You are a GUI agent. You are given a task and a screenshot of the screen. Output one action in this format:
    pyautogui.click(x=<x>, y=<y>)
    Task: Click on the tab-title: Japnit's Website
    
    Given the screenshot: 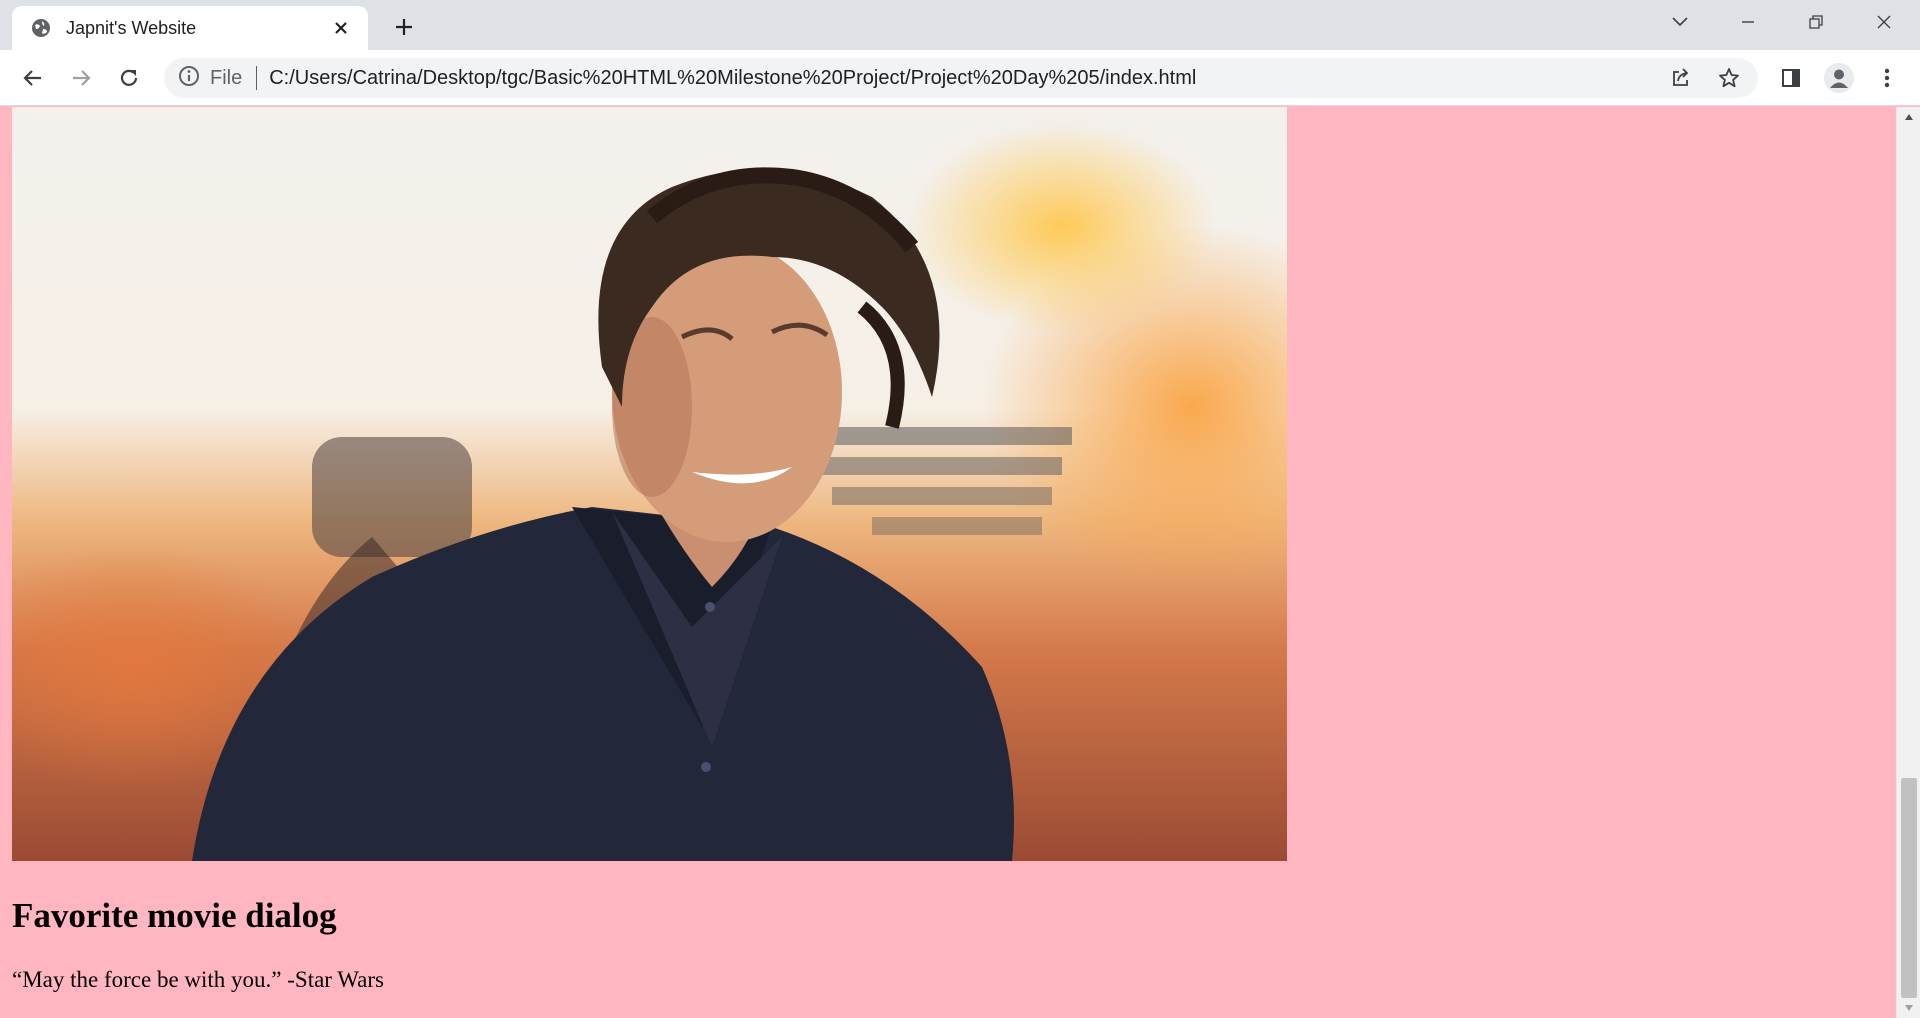 What is the action you would take?
    pyautogui.click(x=131, y=27)
    